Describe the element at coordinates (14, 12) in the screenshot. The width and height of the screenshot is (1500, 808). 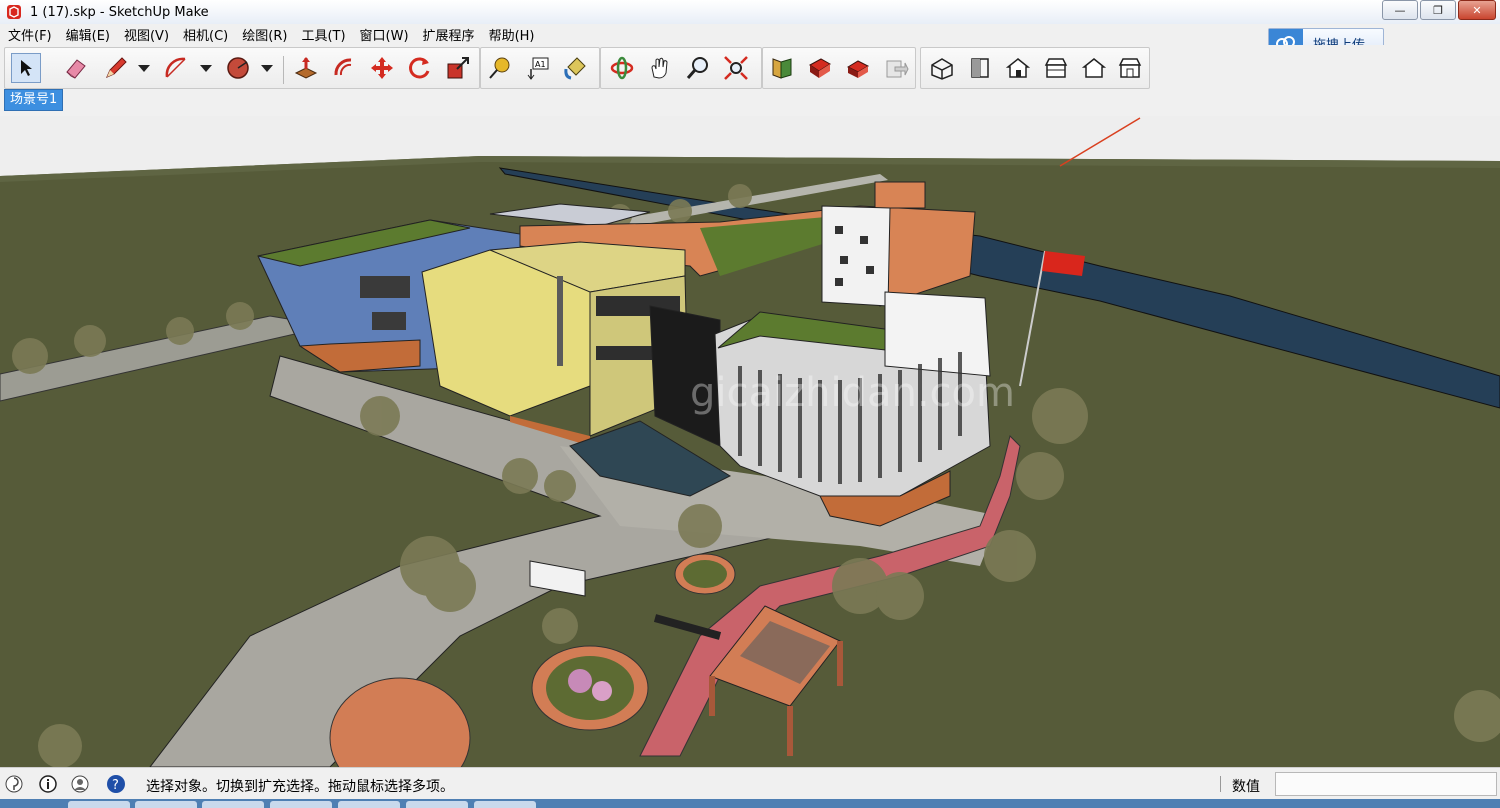
I see `sketchup-app-icon` at that location.